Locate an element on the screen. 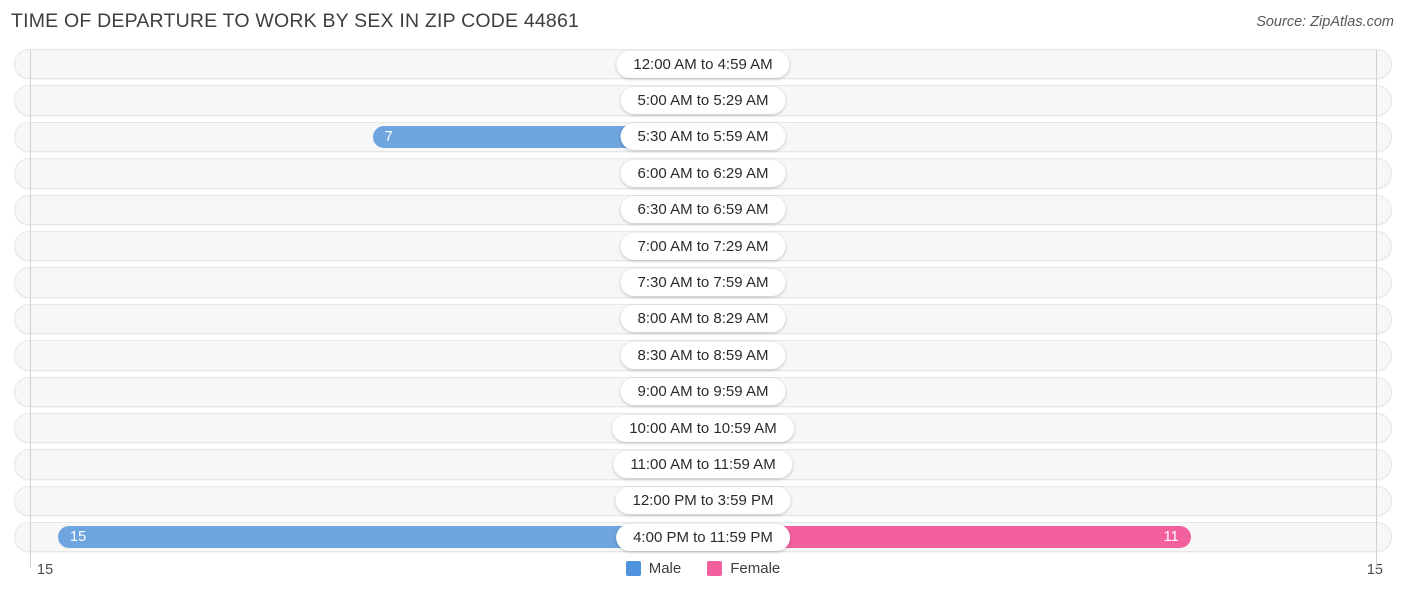 Image resolution: width=1406 pixels, height=595 pixels. row-content: 0011:00 AM to 11:59 AM is located at coordinates (703, 464).